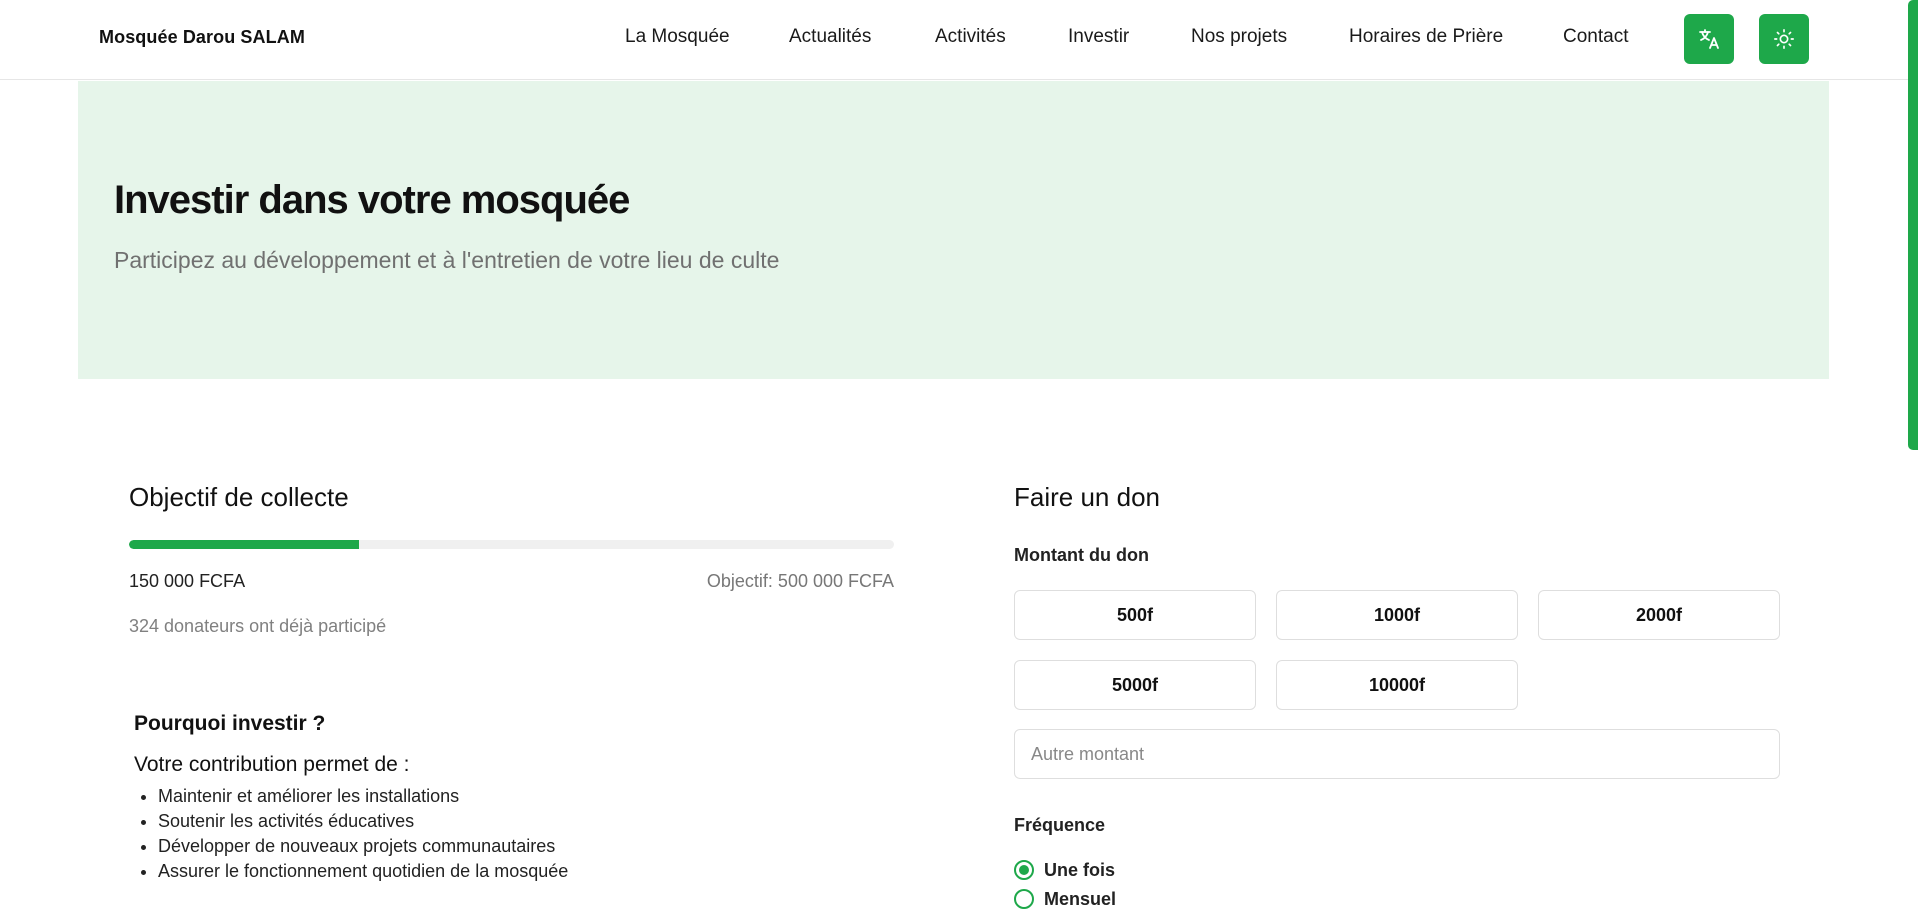 The height and width of the screenshot is (910, 1918). Describe the element at coordinates (187, 581) in the screenshot. I see `amount-raised: 150 000 FCFA` at that location.